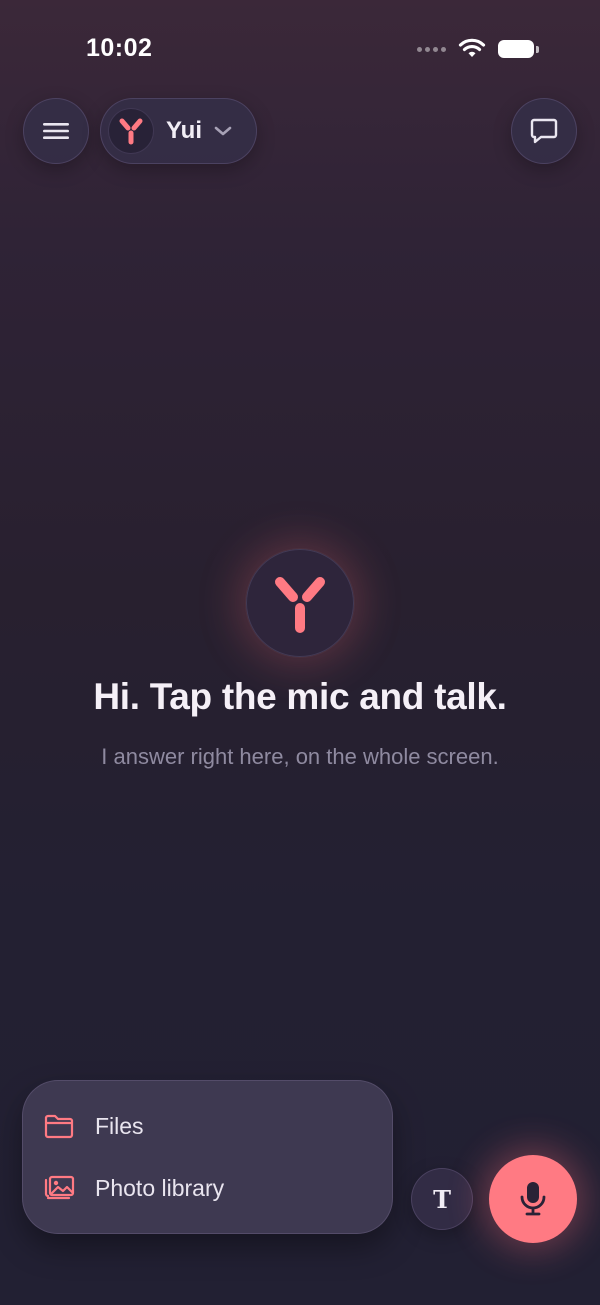 The image size is (600, 1305). I want to click on status-indicators, so click(478, 49).